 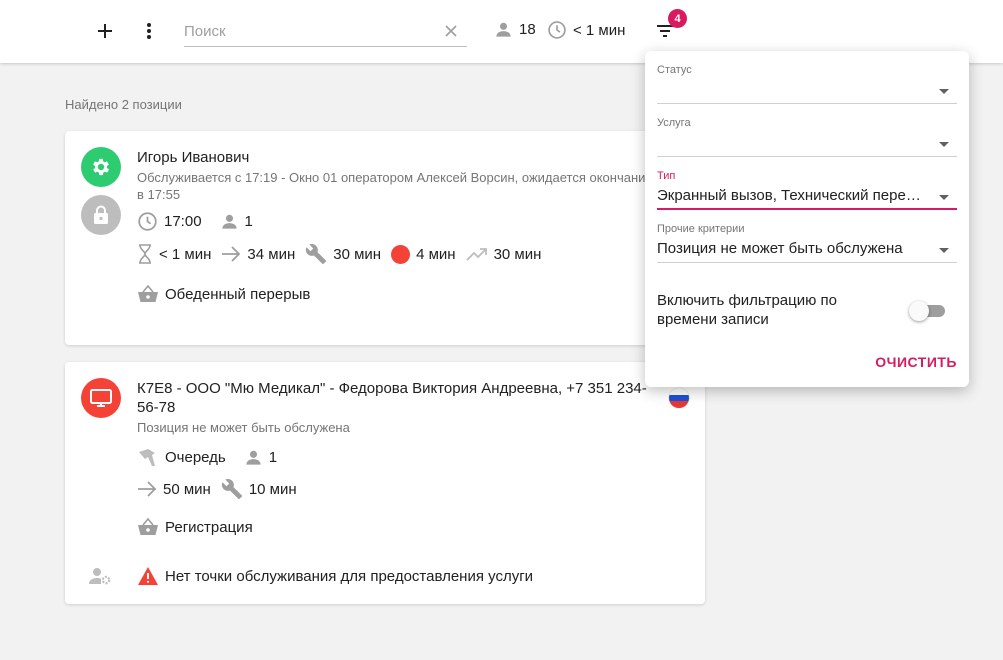 I want to click on plus-icon, so click(x=105, y=31).